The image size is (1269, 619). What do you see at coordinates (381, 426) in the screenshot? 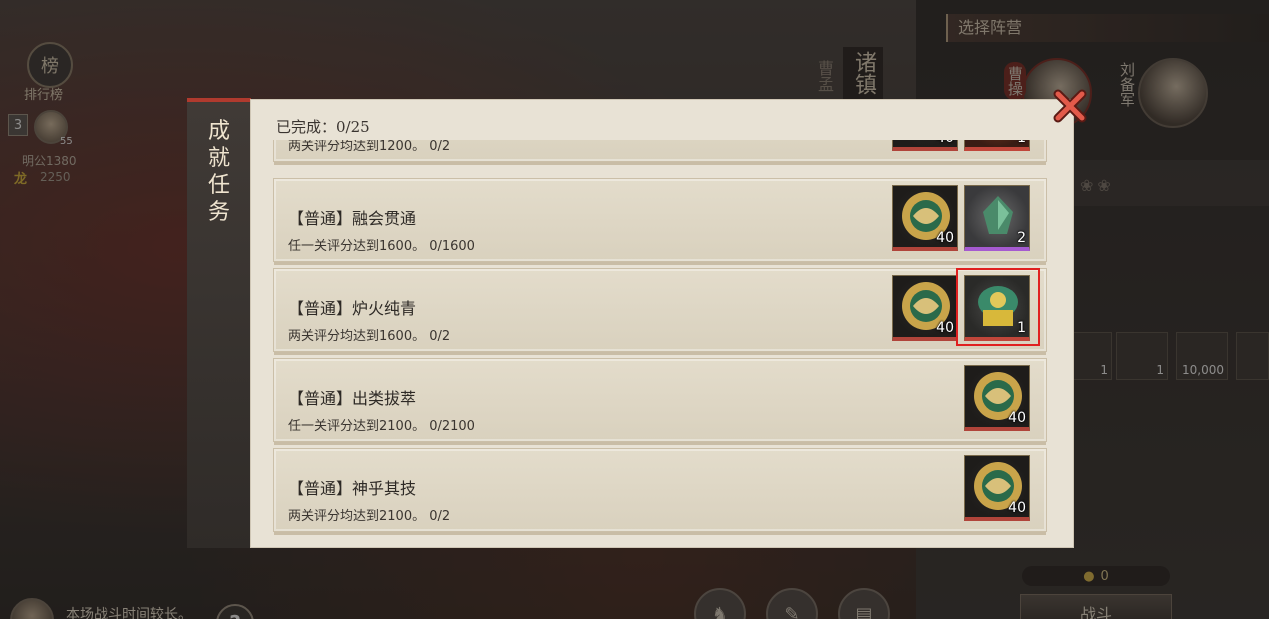
I see `task-desc: 任一关评分达到2100。 0/2100` at bounding box center [381, 426].